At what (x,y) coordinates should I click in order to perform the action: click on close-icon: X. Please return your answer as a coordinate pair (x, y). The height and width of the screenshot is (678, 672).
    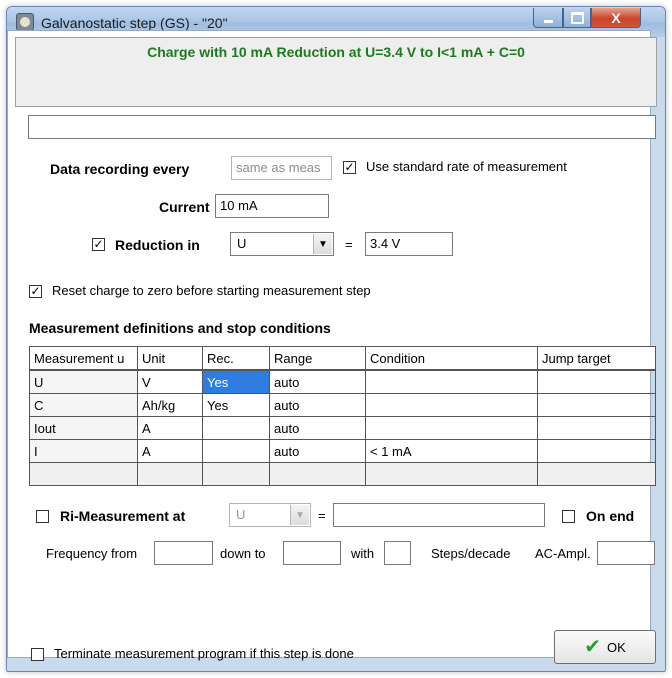
    Looking at the image, I should click on (616, 17).